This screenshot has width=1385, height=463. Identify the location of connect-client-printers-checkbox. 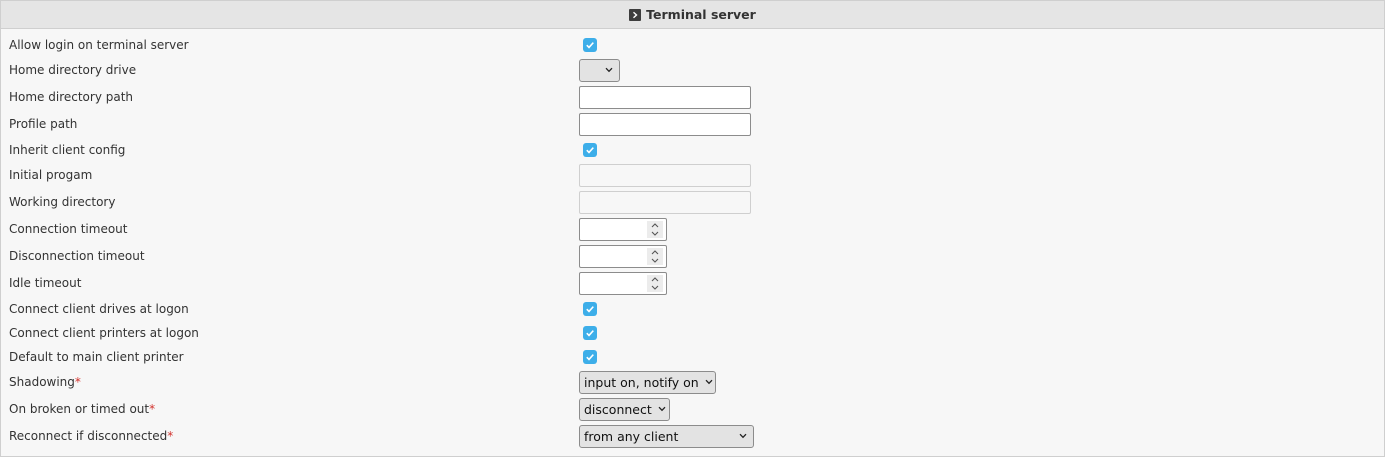
(590, 333).